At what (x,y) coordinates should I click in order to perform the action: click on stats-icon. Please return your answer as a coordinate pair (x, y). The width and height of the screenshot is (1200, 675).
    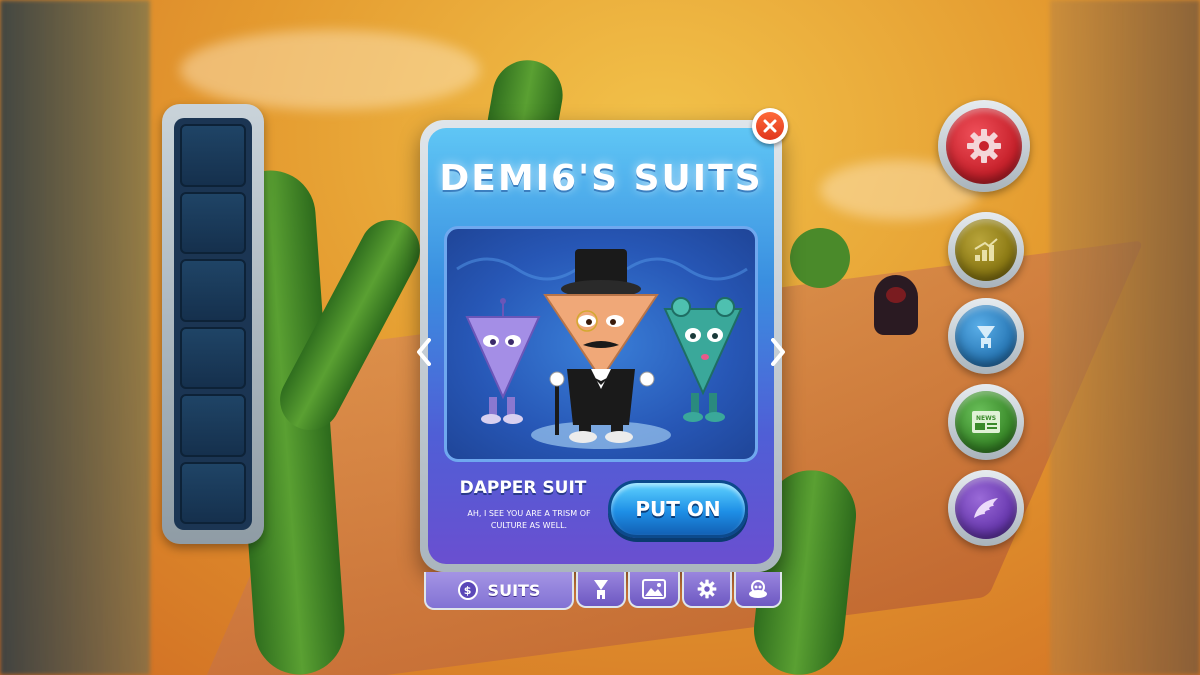
    Looking at the image, I should click on (986, 249).